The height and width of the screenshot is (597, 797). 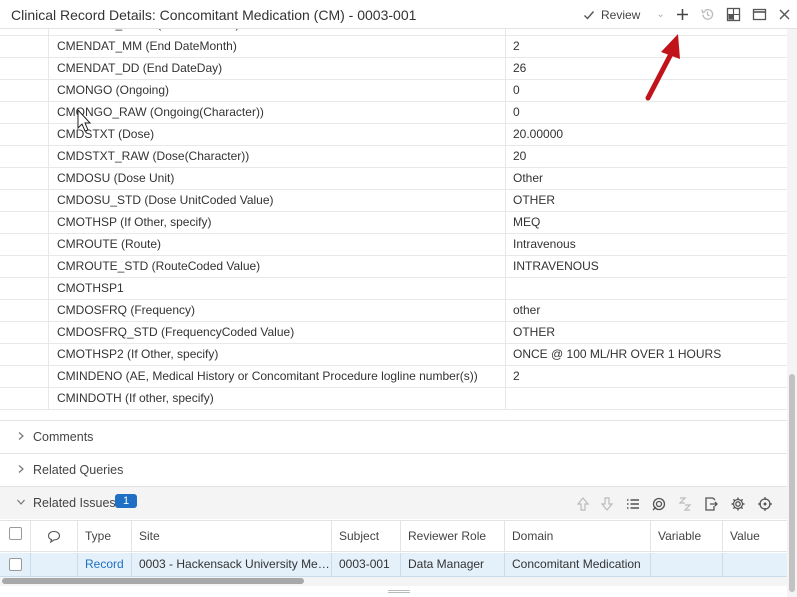 I want to click on domain-cell: Concomitant Medication, so click(x=578, y=564).